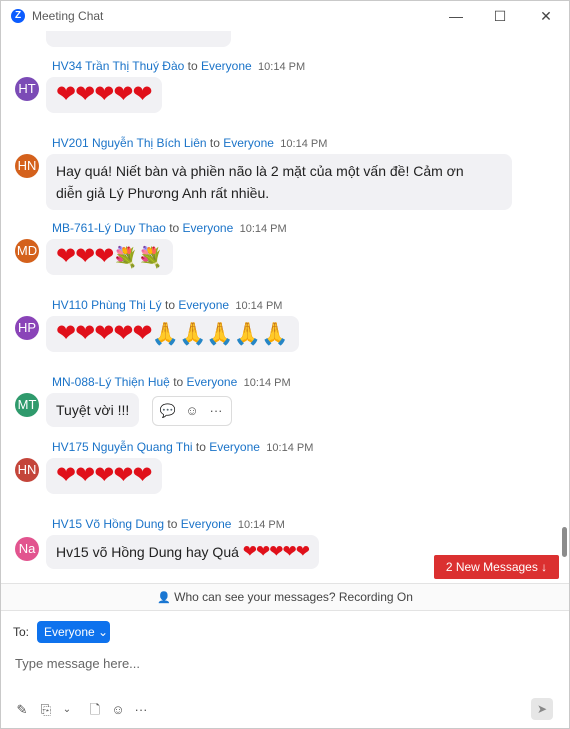 The width and height of the screenshot is (570, 729). I want to click on message-bubble: ❤❤❤❤❤🙏🙏🙏🙏🙏, so click(172, 334).